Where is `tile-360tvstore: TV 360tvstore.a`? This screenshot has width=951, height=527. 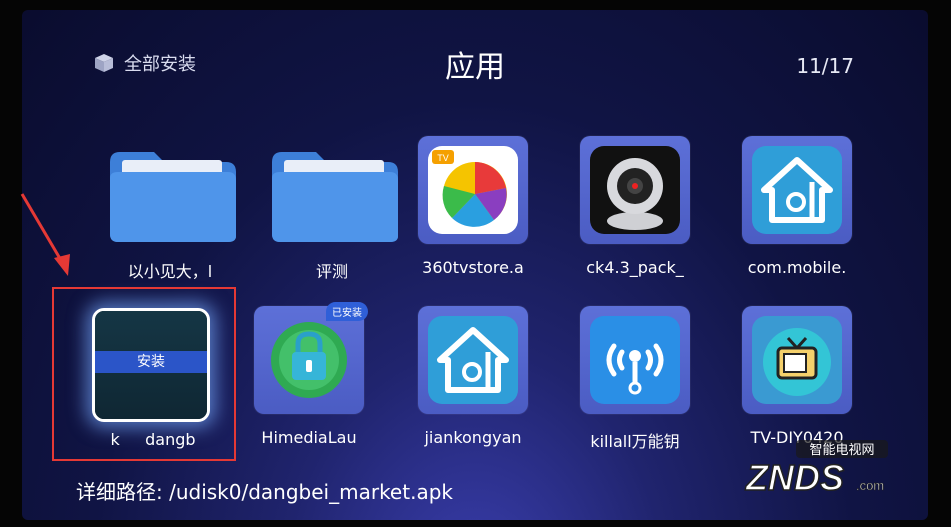 tile-360tvstore: TV 360tvstore.a is located at coordinates (458, 206).